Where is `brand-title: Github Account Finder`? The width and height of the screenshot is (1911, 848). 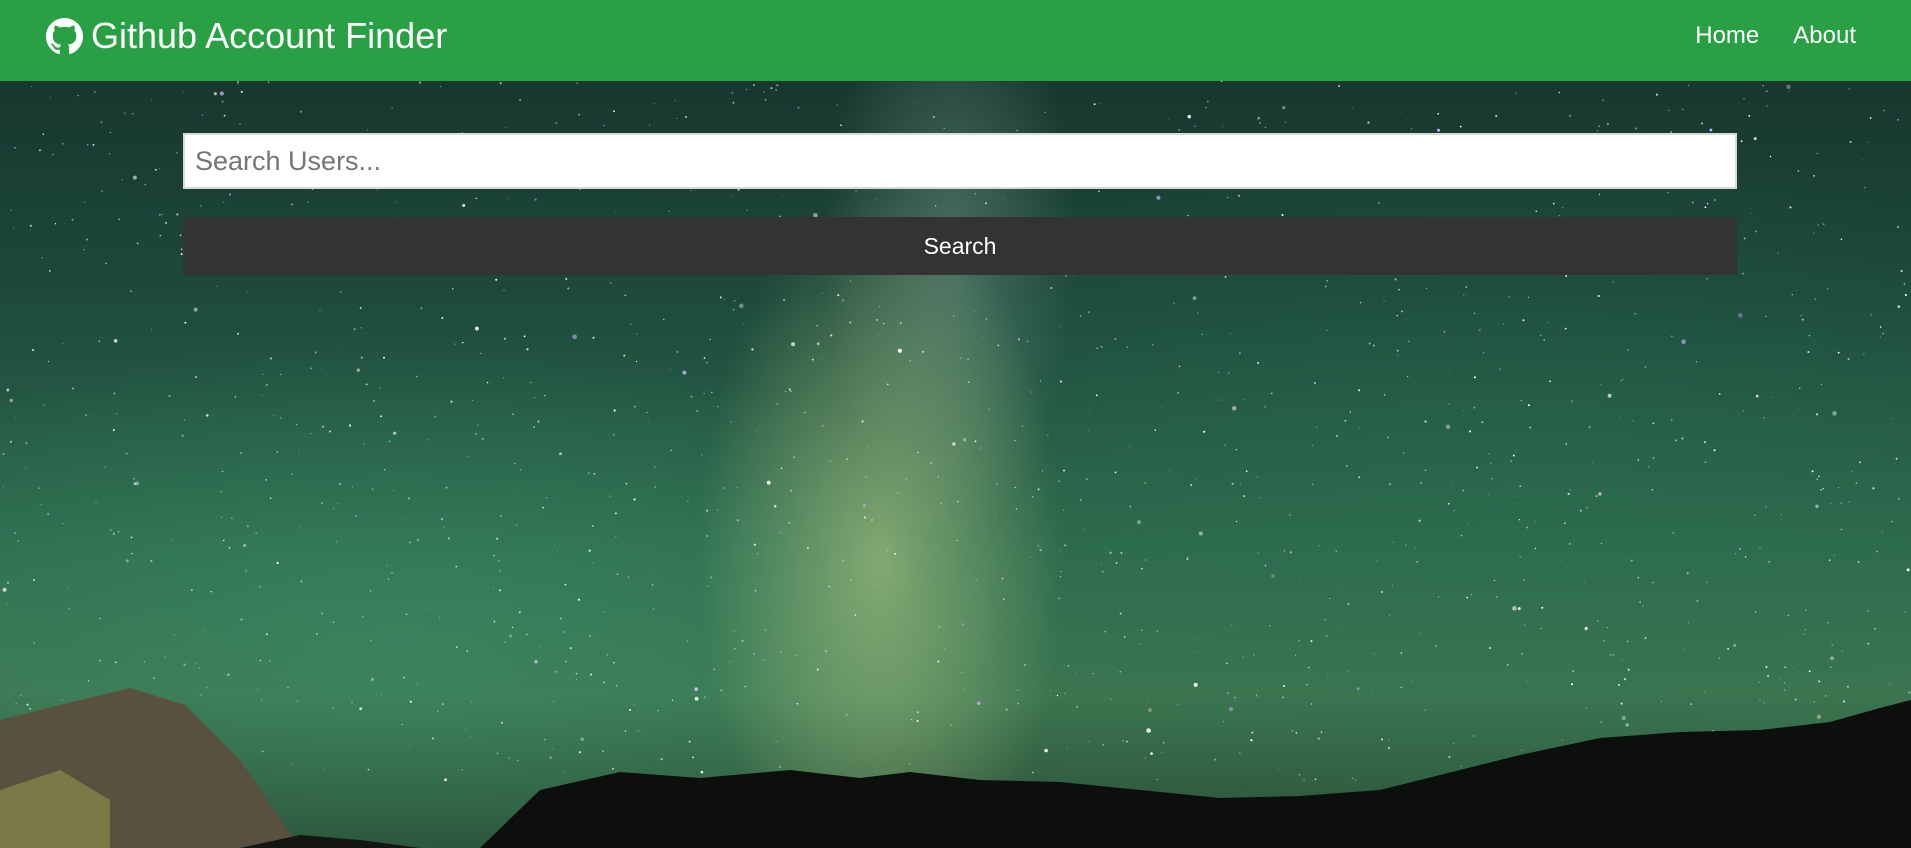 brand-title: Github Account Finder is located at coordinates (269, 35).